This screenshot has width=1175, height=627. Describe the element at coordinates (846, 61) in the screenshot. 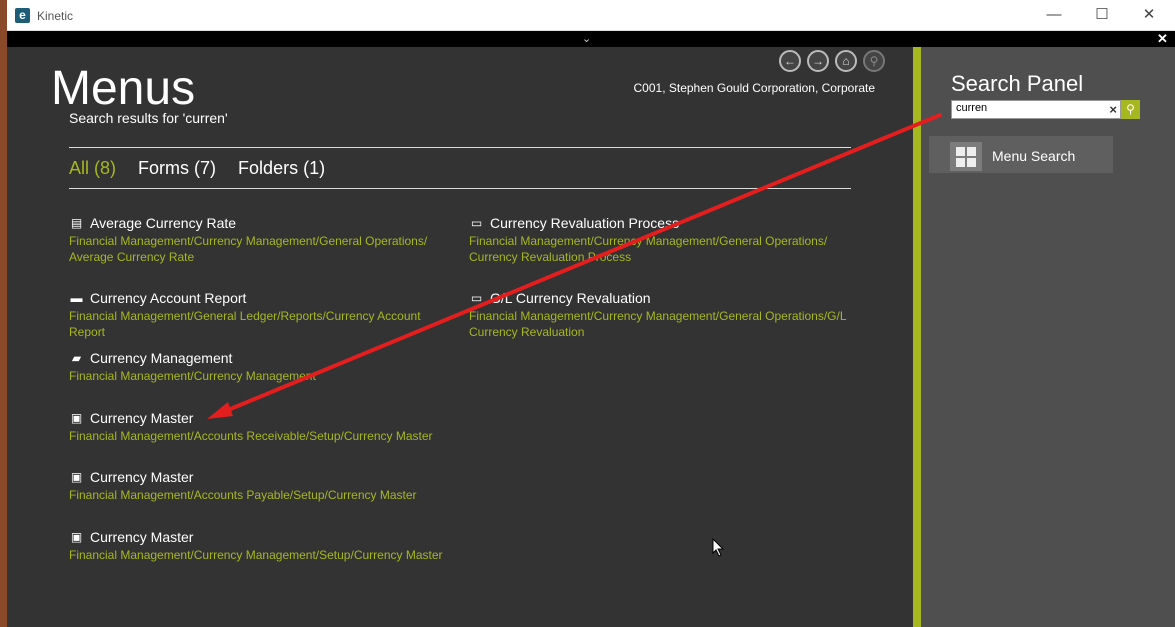

I see `home-icon: ⌂` at that location.